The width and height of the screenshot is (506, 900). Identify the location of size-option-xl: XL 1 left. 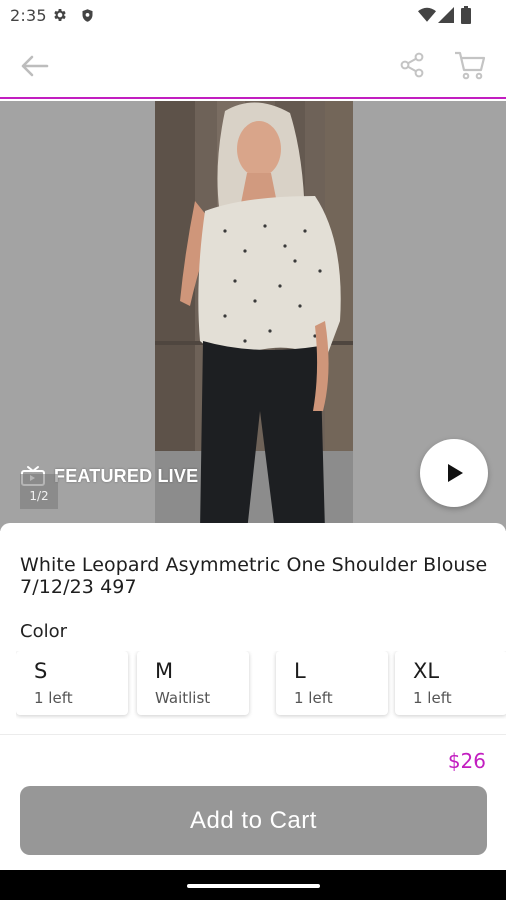
(450, 683).